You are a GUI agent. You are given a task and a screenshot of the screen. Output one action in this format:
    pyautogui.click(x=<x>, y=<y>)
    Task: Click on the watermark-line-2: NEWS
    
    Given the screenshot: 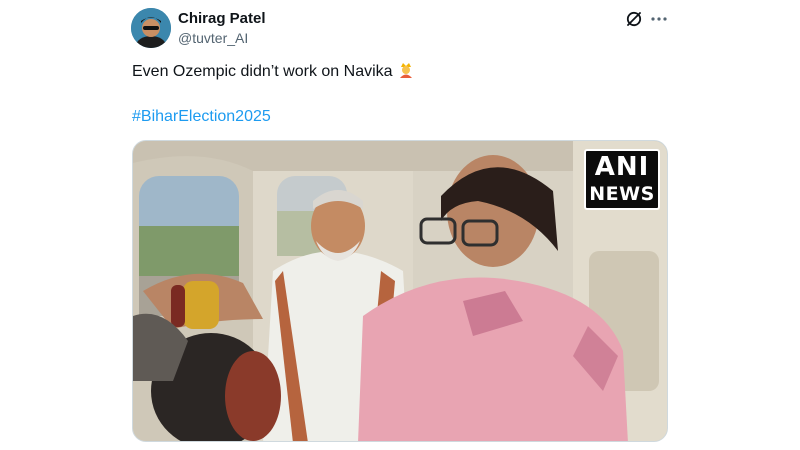 What is the action you would take?
    pyautogui.click(x=622, y=194)
    